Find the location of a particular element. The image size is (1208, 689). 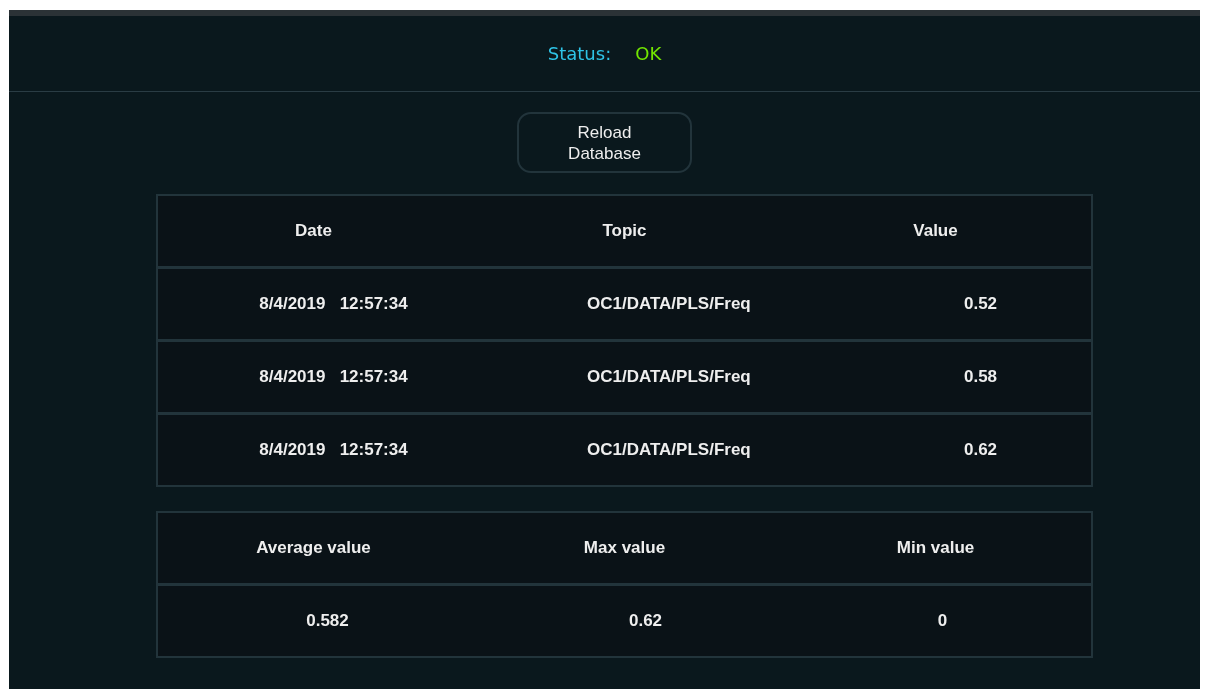

value-cell-text: 0.62 is located at coordinates (980, 450).